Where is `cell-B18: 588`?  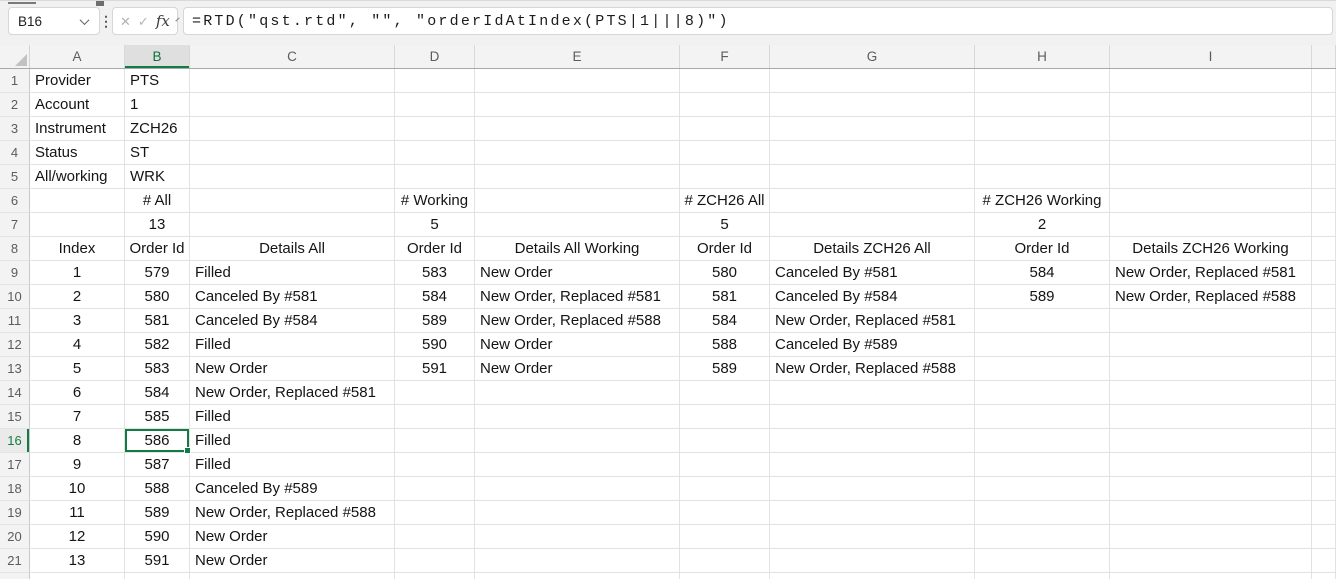
cell-B18: 588 is located at coordinates (157, 489).